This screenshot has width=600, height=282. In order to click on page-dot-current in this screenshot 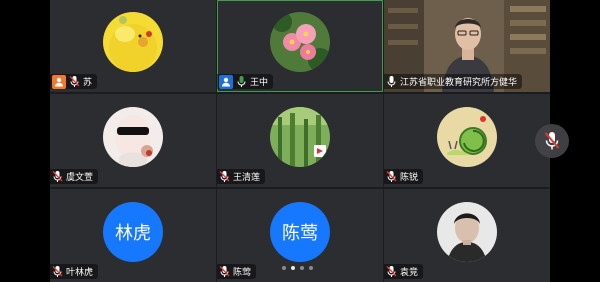, I will do `click(293, 268)`.